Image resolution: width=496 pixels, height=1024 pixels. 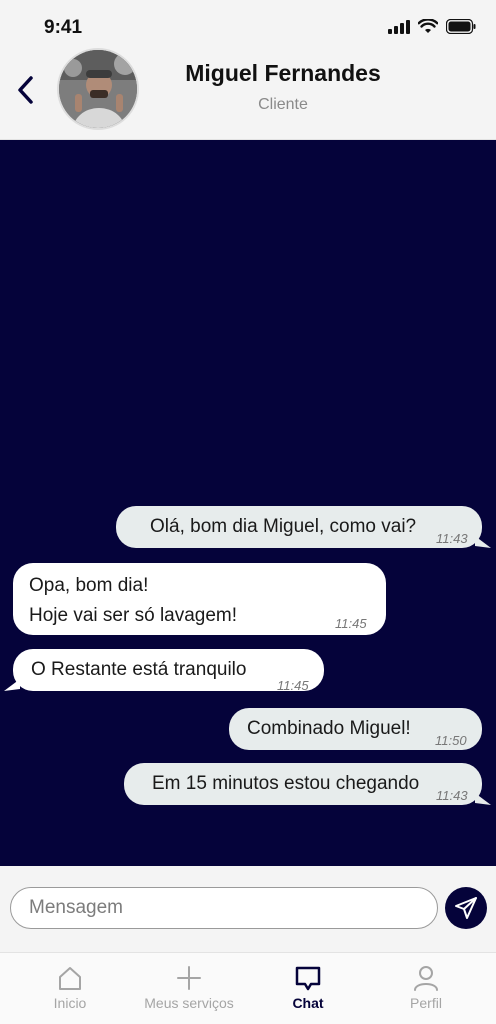 I want to click on composer-bar, so click(x=248, y=909).